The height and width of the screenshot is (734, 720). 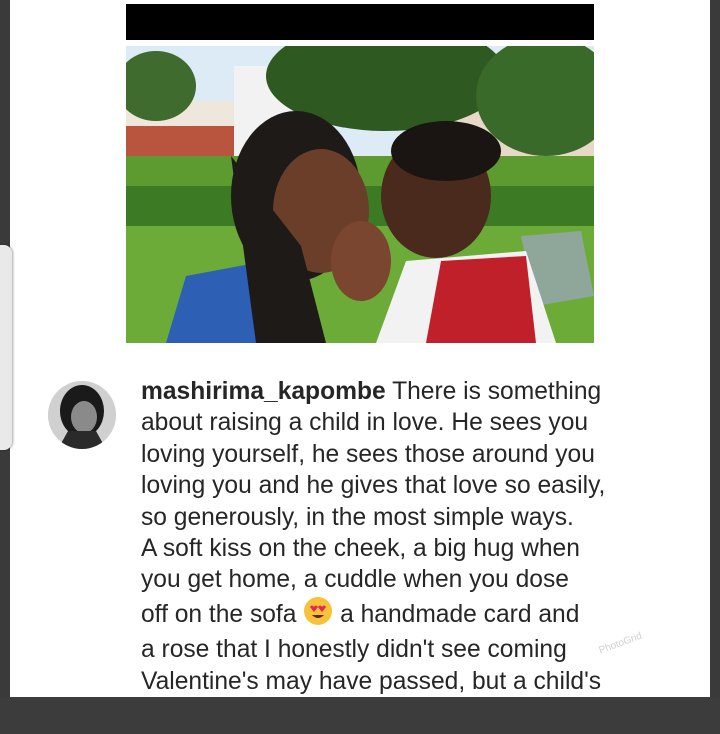 I want to click on top-image-strip, so click(x=360, y=22).